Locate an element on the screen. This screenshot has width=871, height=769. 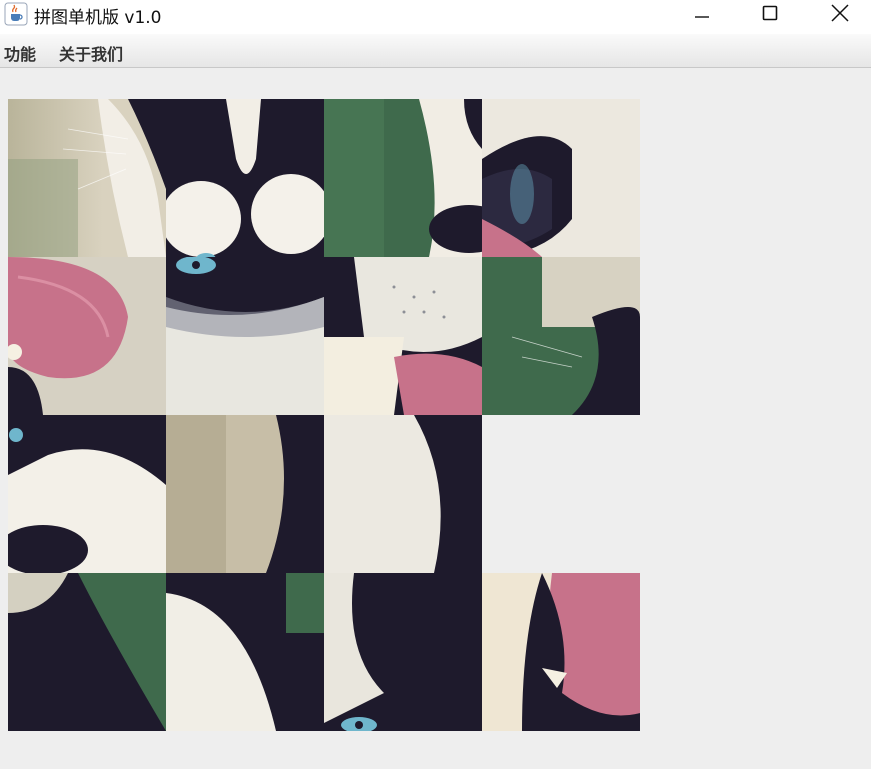
minimize-icon is located at coordinates (702, 13).